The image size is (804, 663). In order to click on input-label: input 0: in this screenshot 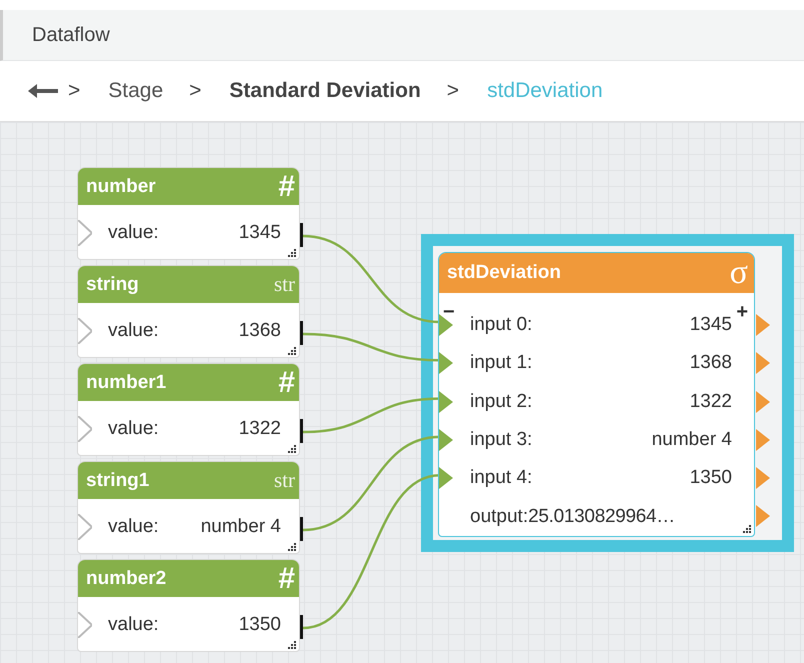, I will do `click(501, 325)`.